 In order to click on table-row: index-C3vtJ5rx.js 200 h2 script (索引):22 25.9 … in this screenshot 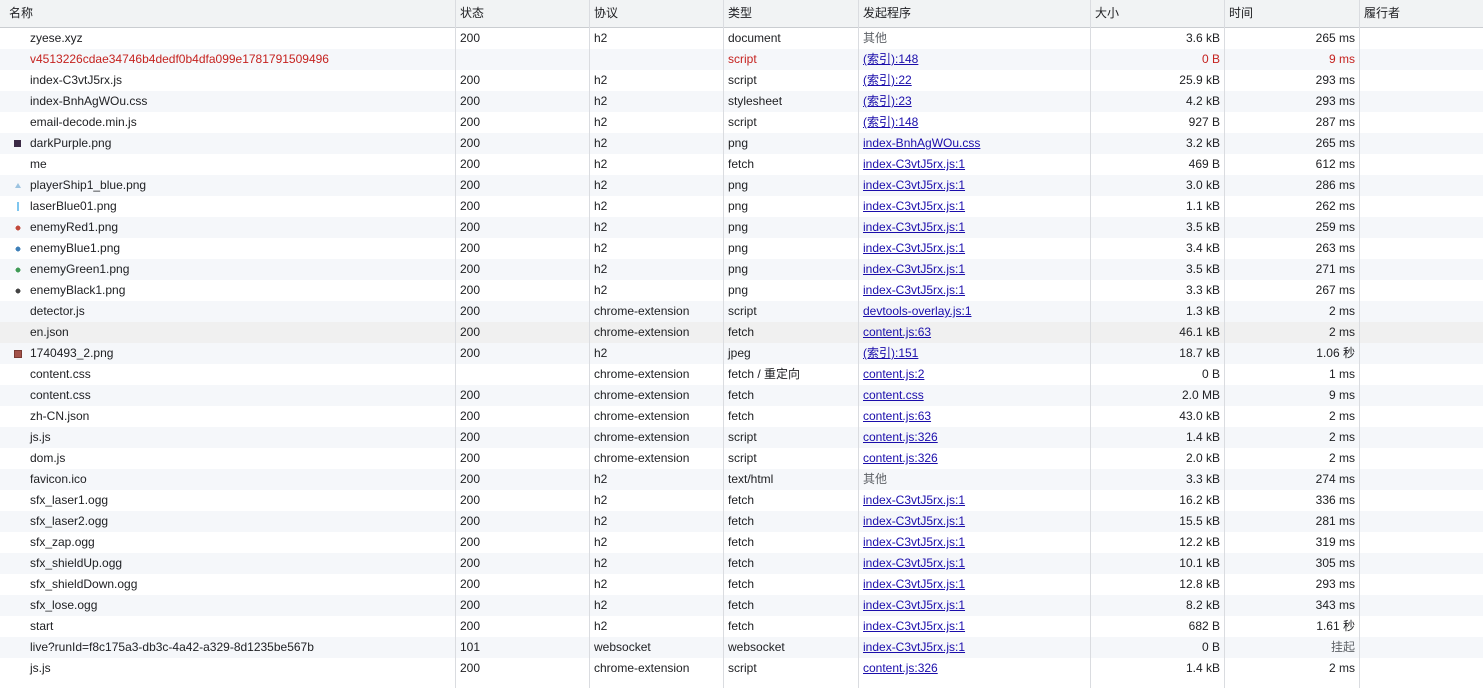, I will do `click(741, 80)`.